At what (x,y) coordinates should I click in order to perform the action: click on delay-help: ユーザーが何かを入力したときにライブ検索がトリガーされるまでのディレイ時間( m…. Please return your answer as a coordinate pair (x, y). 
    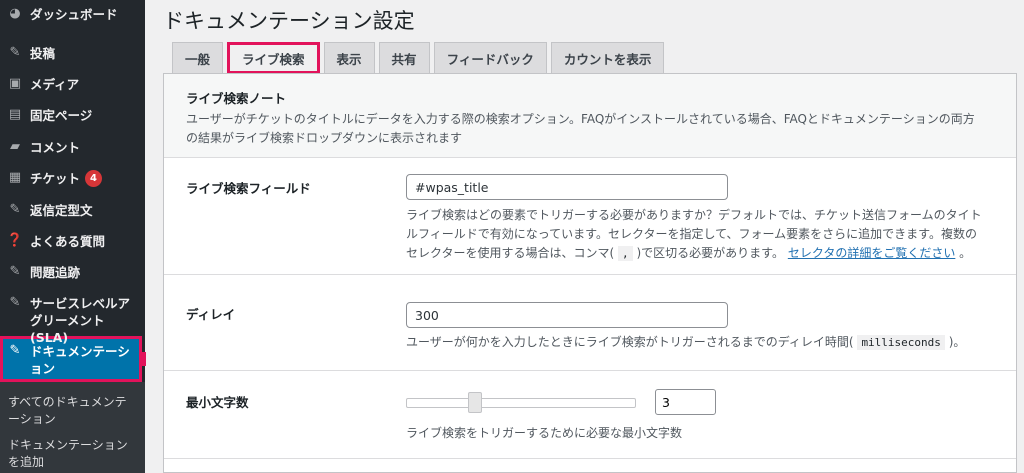
    Looking at the image, I should click on (686, 342).